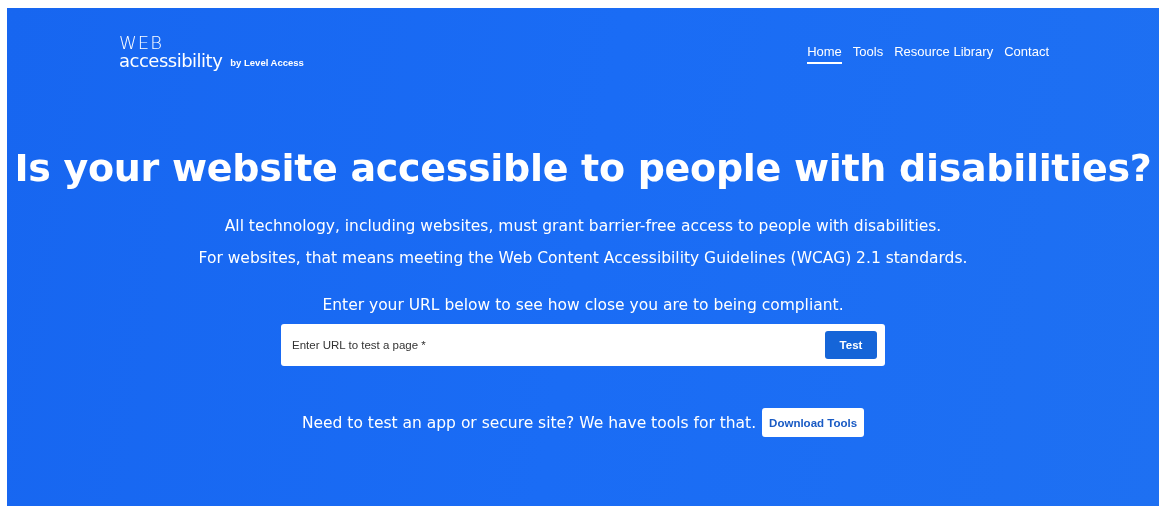  Describe the element at coordinates (529, 422) in the screenshot. I see `tools-text: Need to test an app or secure site? We have tools for that.` at that location.